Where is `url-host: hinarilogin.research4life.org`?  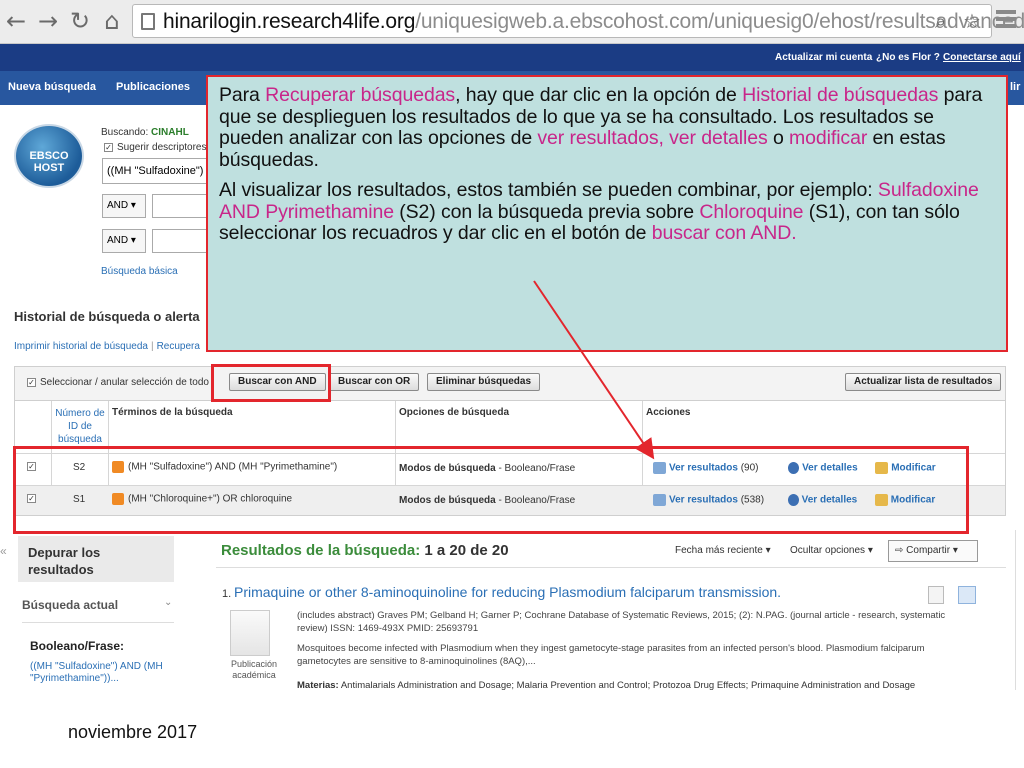 url-host: hinarilogin.research4life.org is located at coordinates (289, 21).